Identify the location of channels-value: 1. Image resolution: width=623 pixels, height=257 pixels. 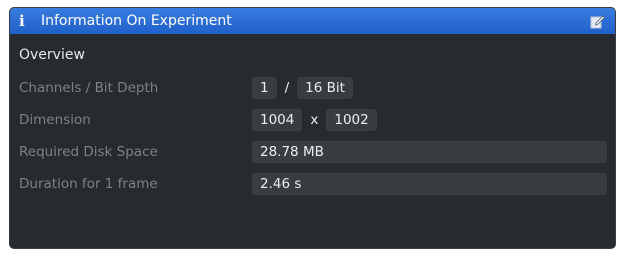
(264, 88).